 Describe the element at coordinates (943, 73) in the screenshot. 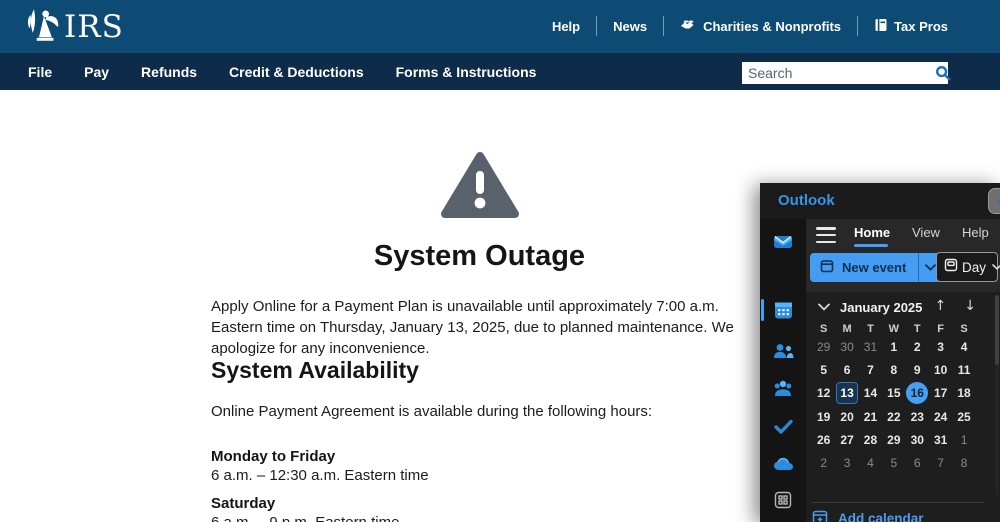

I see `search-icon` at that location.